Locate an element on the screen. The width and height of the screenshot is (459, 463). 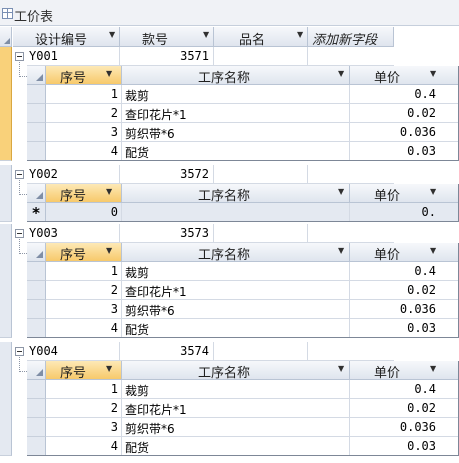
cell-price-new: 0. is located at coordinates (404, 212).